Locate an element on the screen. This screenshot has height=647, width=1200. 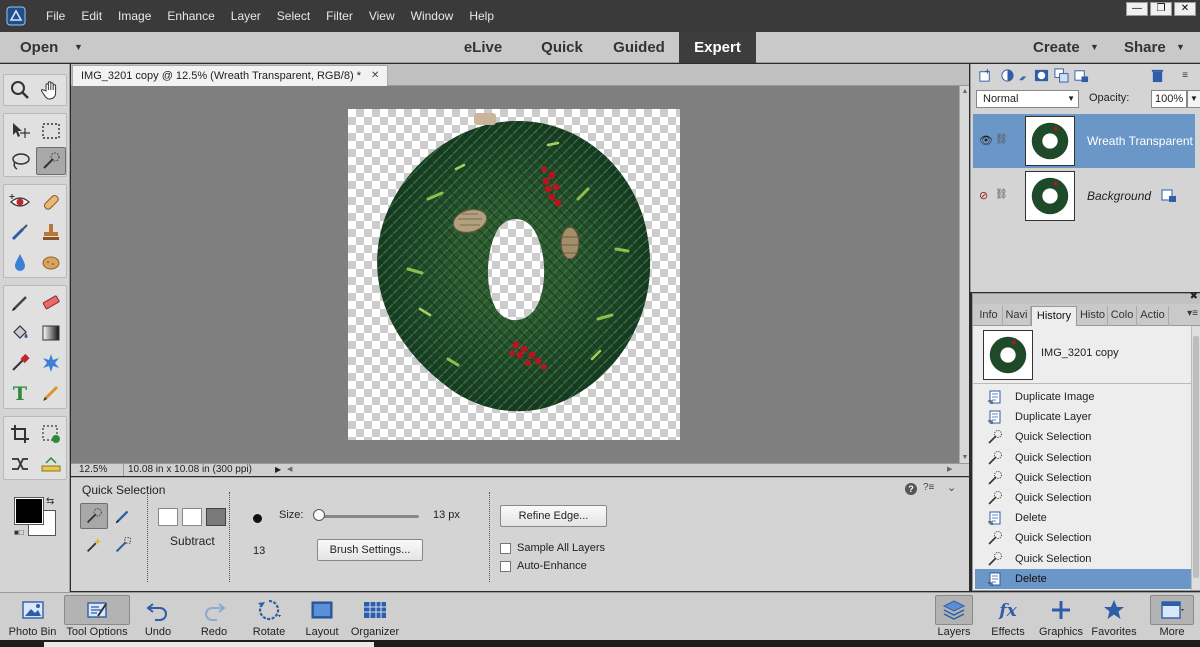
red-eye-removal-icon is located at coordinates (20, 202).